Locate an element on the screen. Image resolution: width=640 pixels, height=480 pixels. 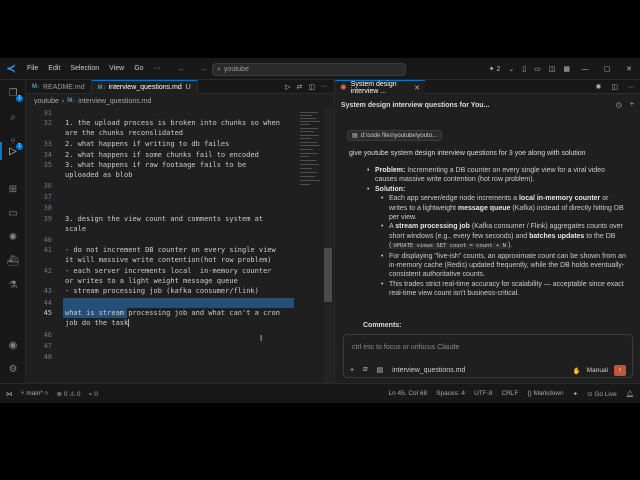
menu-selection: Selection is located at coordinates (84, 68).